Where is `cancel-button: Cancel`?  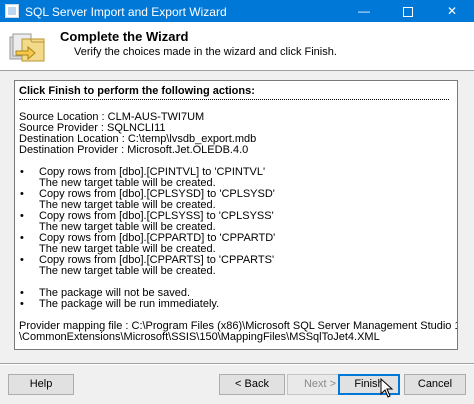
cancel-button: Cancel is located at coordinates (435, 384).